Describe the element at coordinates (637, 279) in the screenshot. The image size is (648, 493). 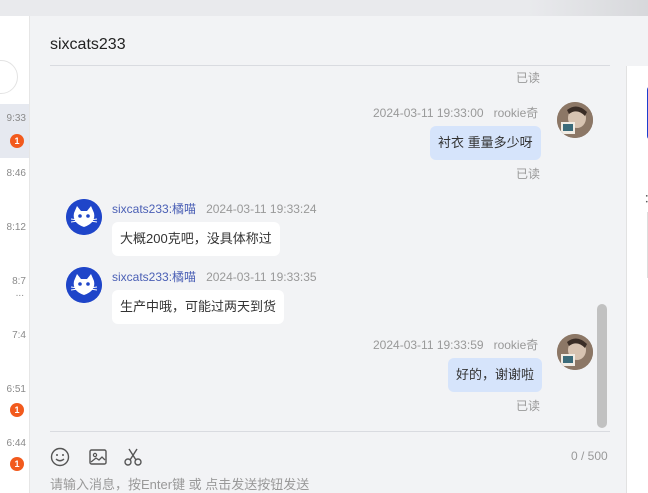
I see `right-info-panel: ：` at that location.